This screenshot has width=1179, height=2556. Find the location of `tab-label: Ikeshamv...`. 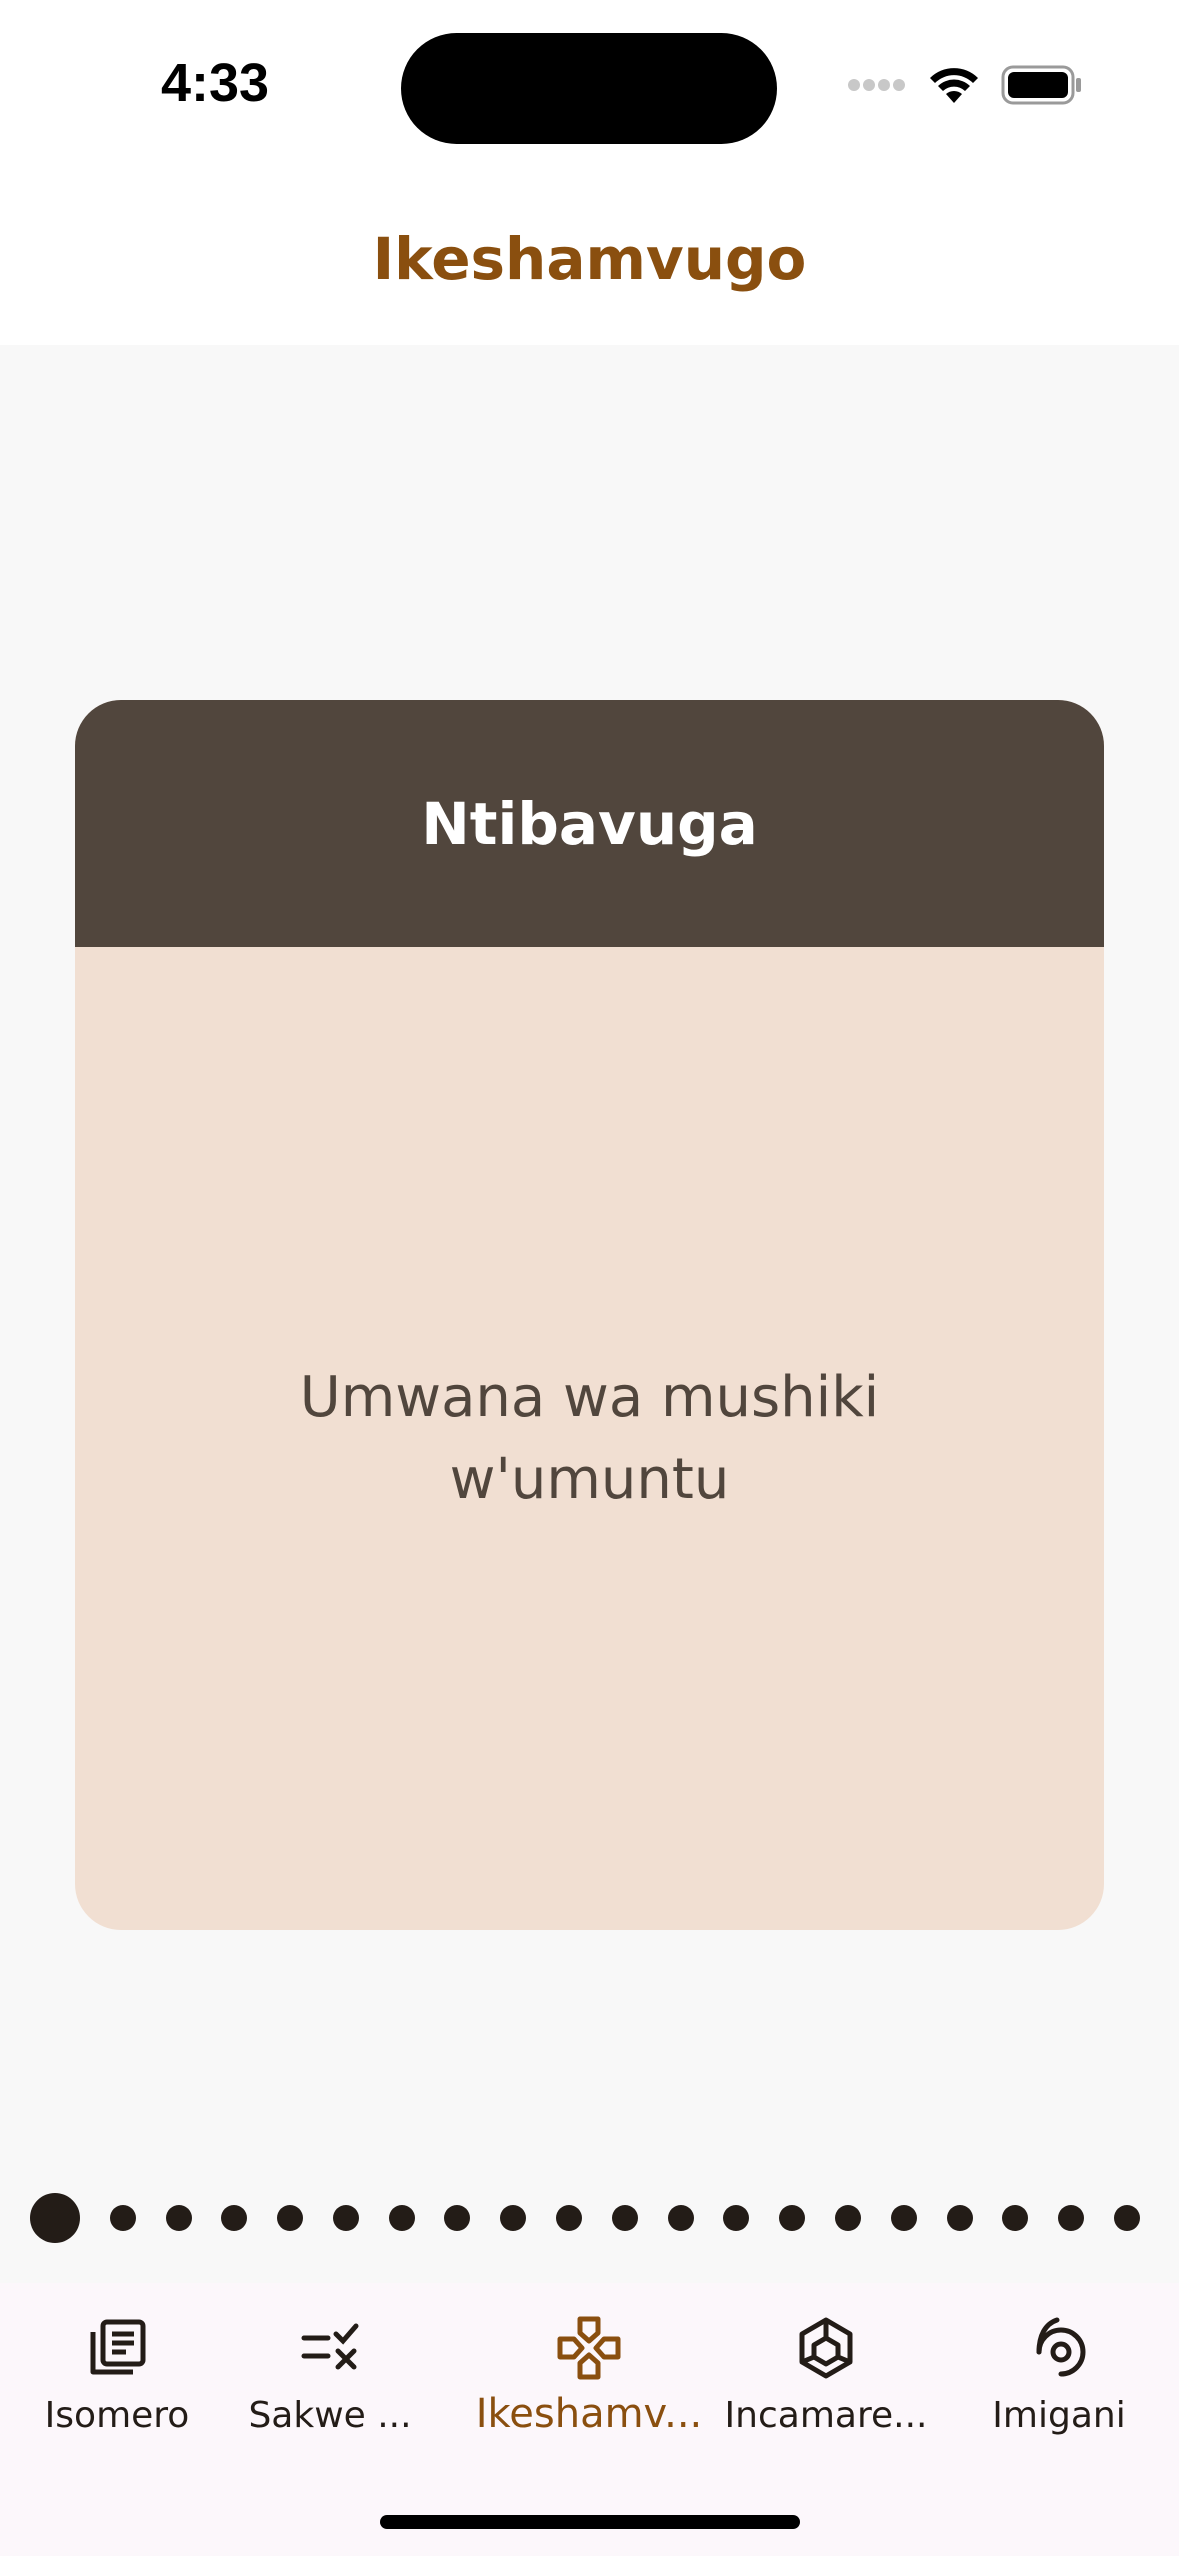

tab-label: Ikeshamv... is located at coordinates (589, 2414).